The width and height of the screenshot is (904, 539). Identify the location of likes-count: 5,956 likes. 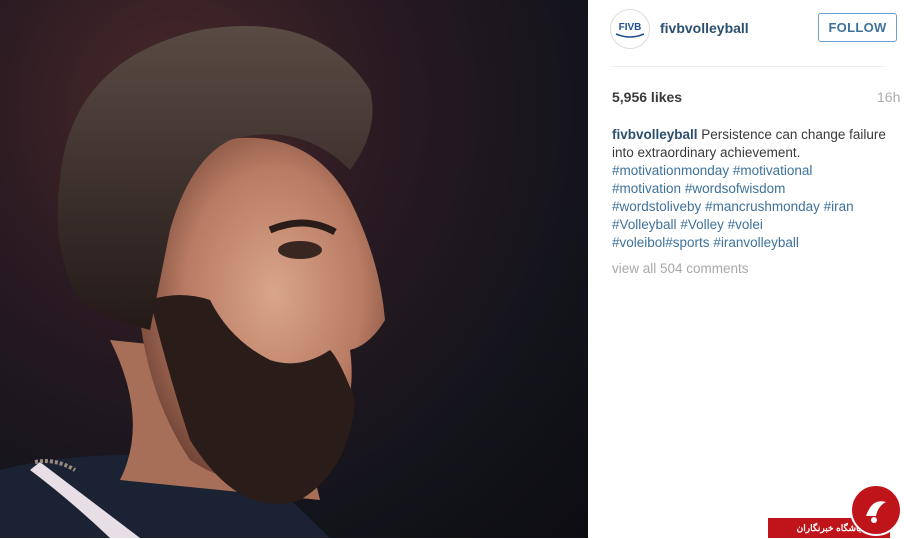
(647, 97).